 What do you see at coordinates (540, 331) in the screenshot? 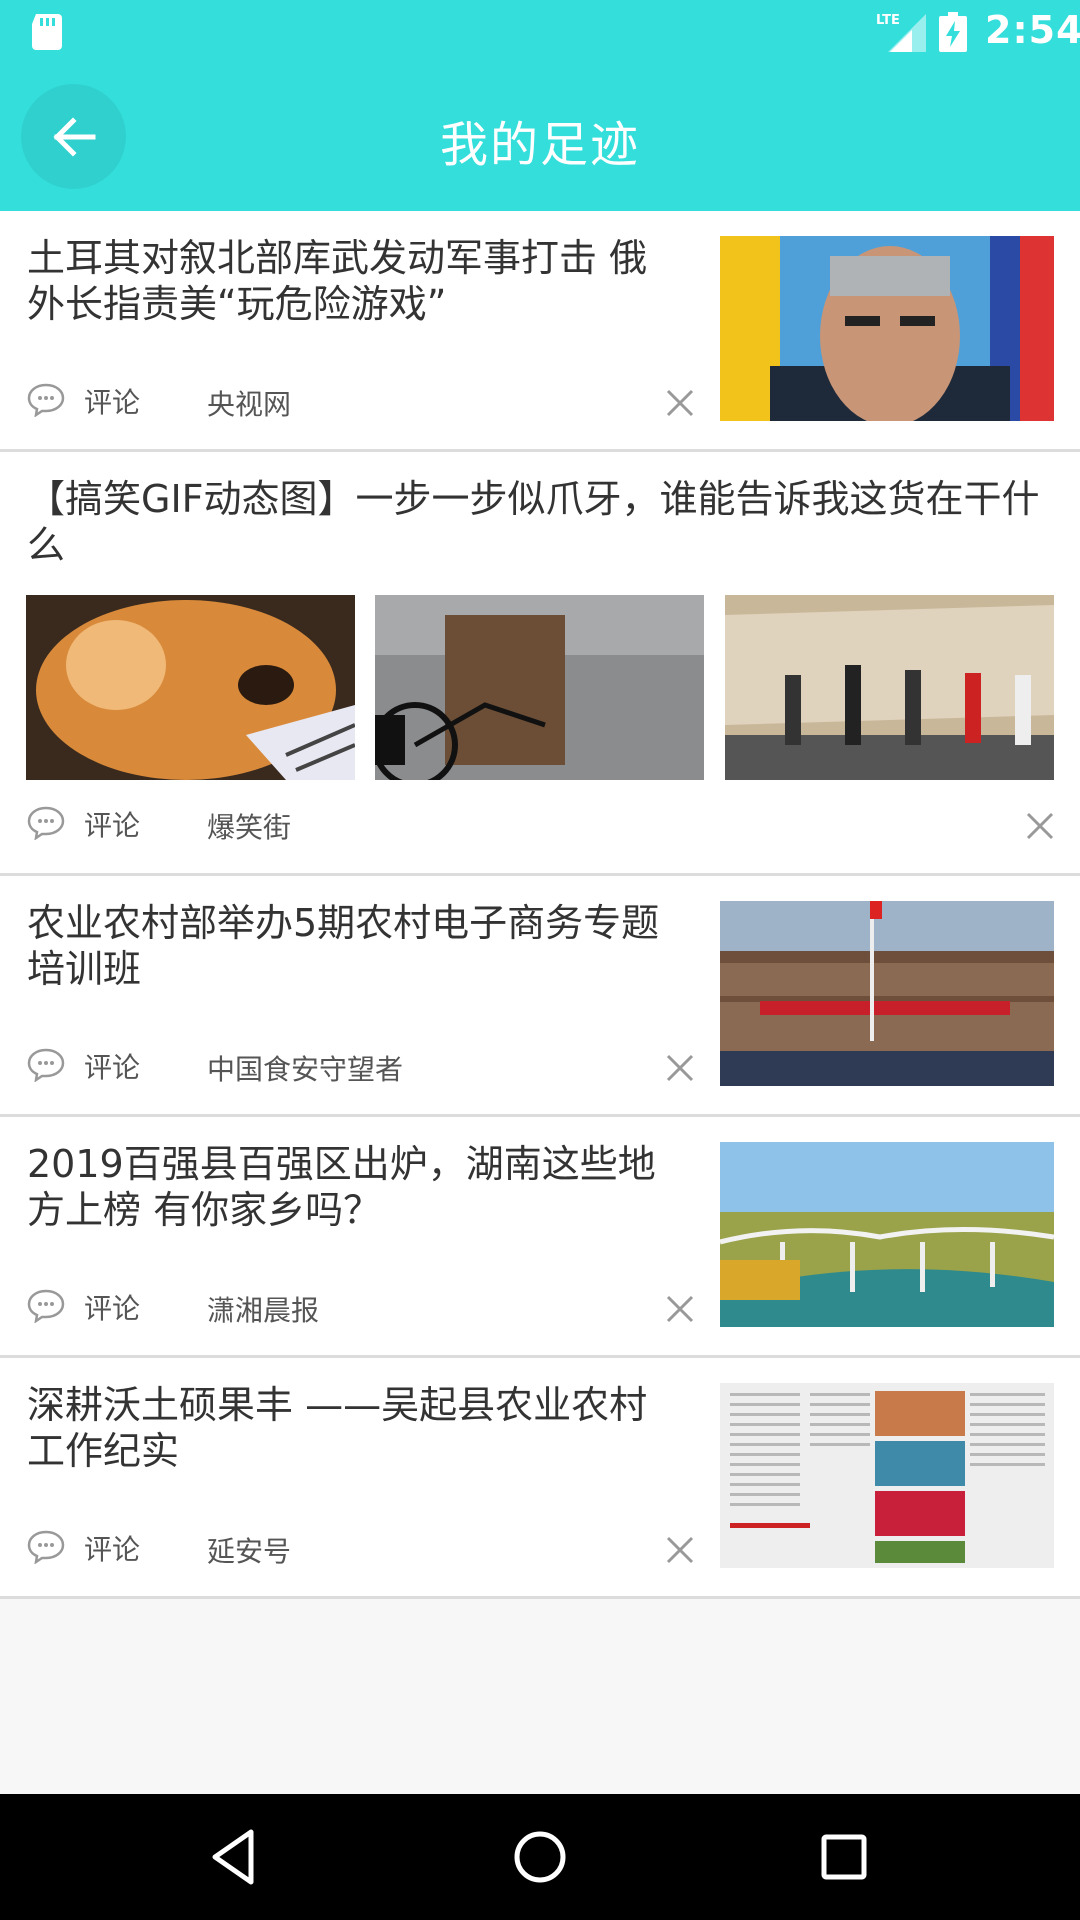
I see `list-item: 土耳其对叙北部库武发动军事打击 俄外长指责美“玩危险游戏” 评论 央视网` at bounding box center [540, 331].